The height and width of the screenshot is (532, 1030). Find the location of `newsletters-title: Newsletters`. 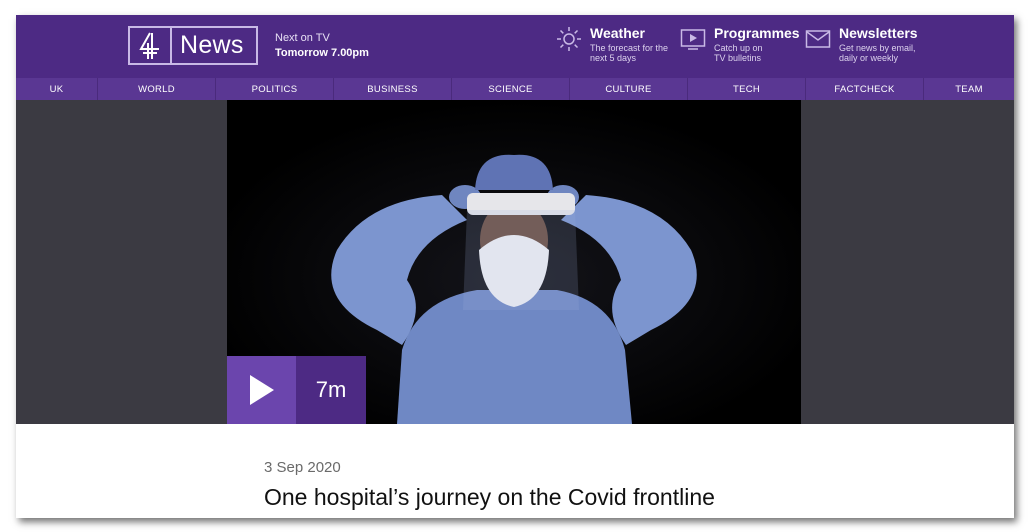

newsletters-title: Newsletters is located at coordinates (878, 33).